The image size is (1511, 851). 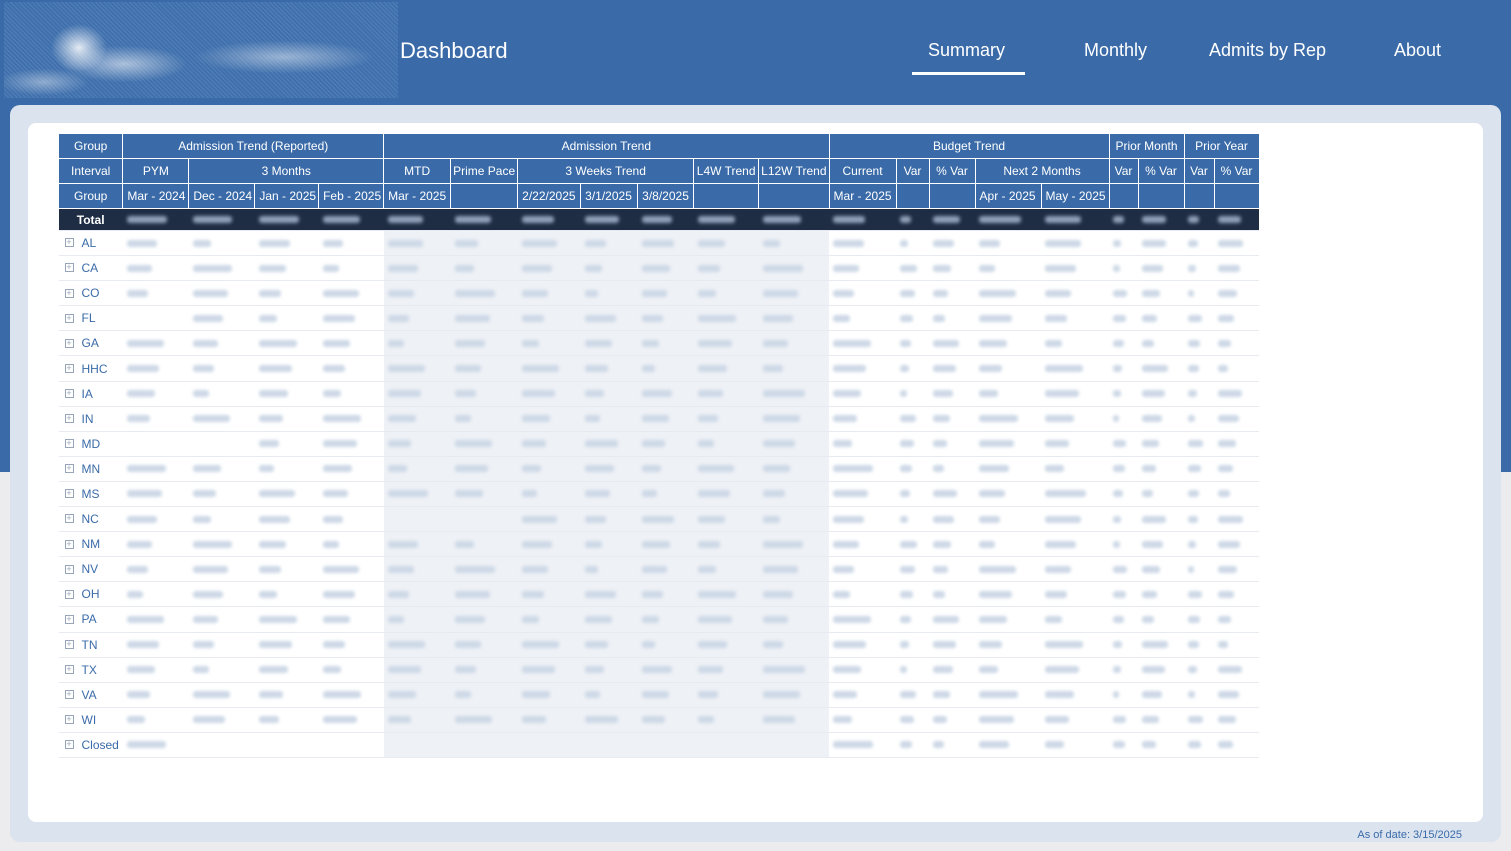 I want to click on group-row-label: + VA, so click(x=90, y=695).